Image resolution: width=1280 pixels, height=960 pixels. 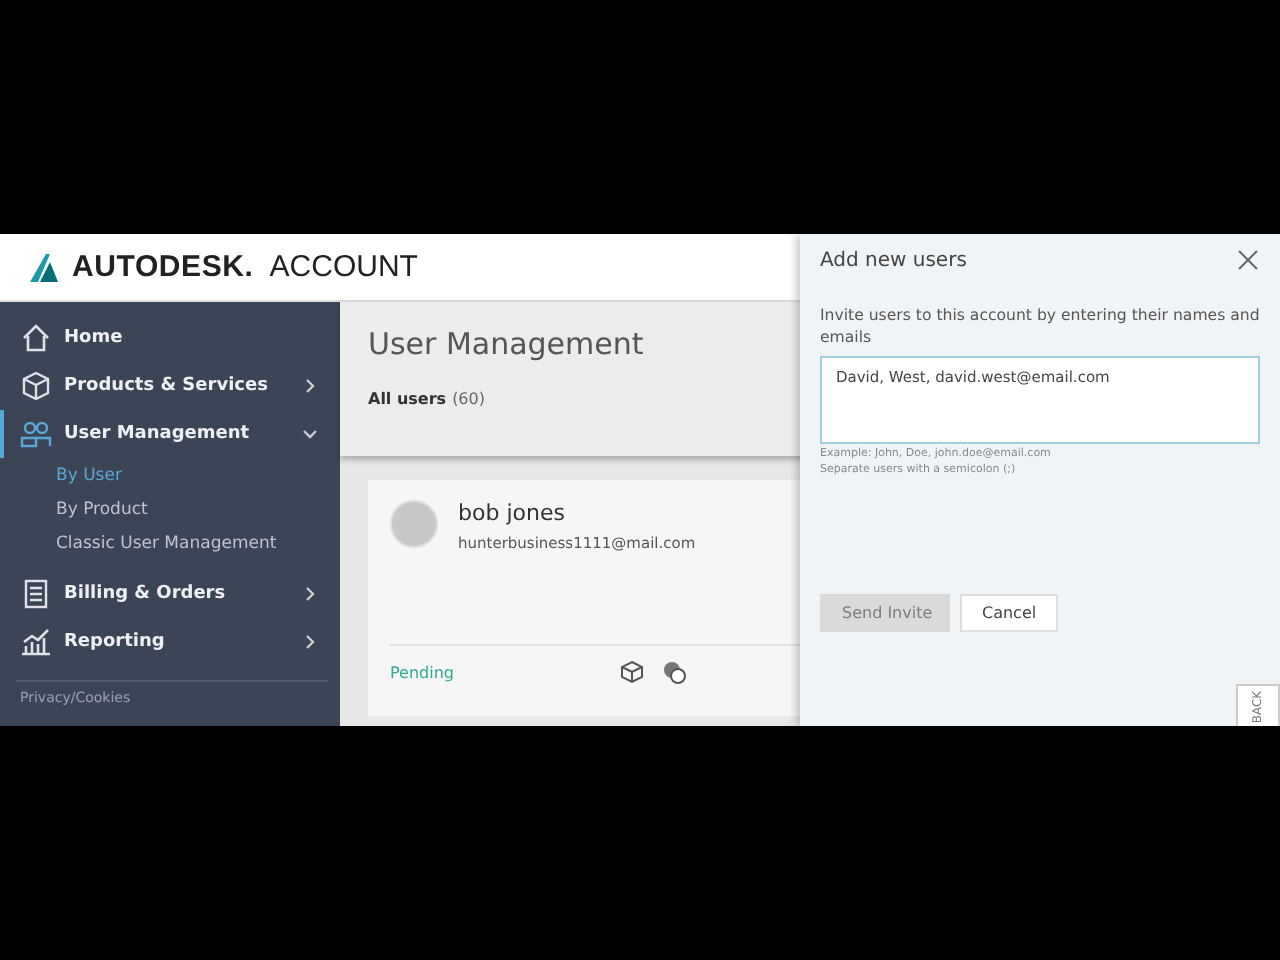 I want to click on nav-subitem: Classic User Management, so click(x=170, y=545).